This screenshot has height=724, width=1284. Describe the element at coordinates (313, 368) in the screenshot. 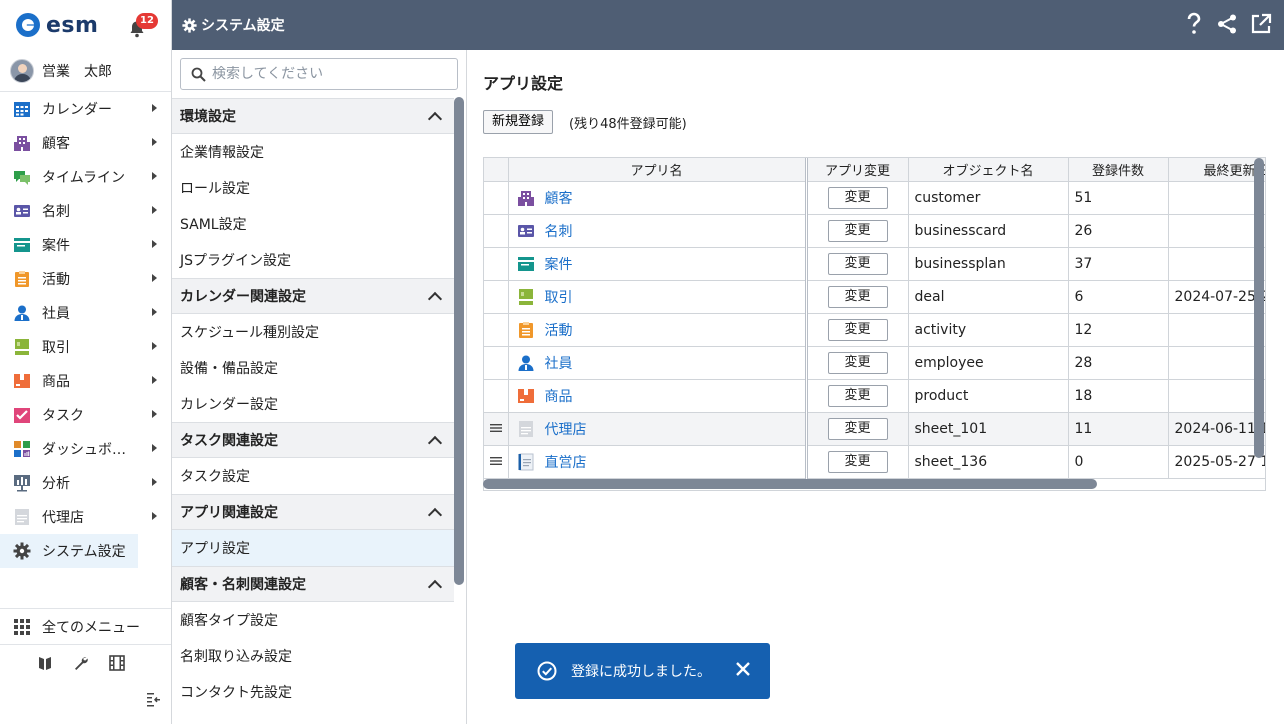

I see `menu-equipment: 設備・備品設定` at that location.